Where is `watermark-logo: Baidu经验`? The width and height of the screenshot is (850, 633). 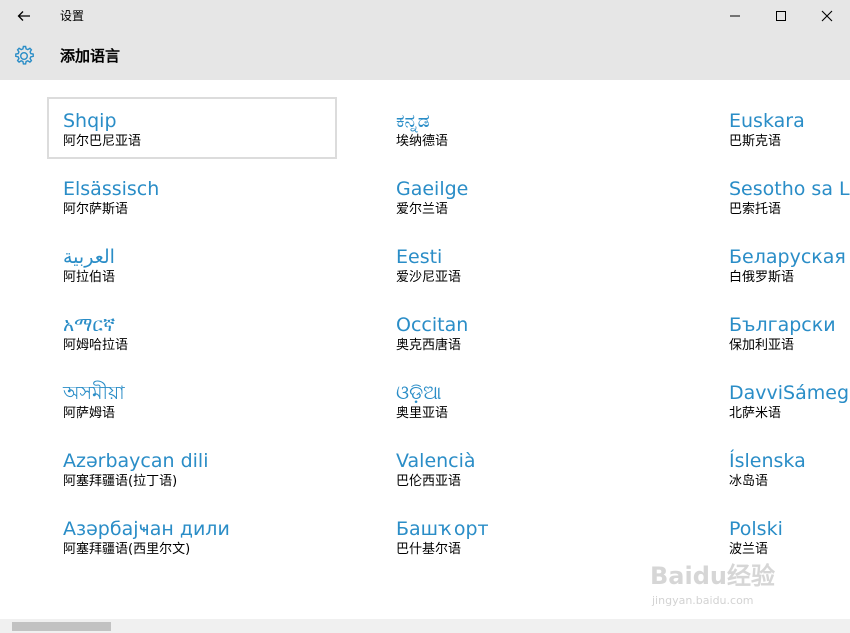 watermark-logo: Baidu经验 is located at coordinates (712, 576).